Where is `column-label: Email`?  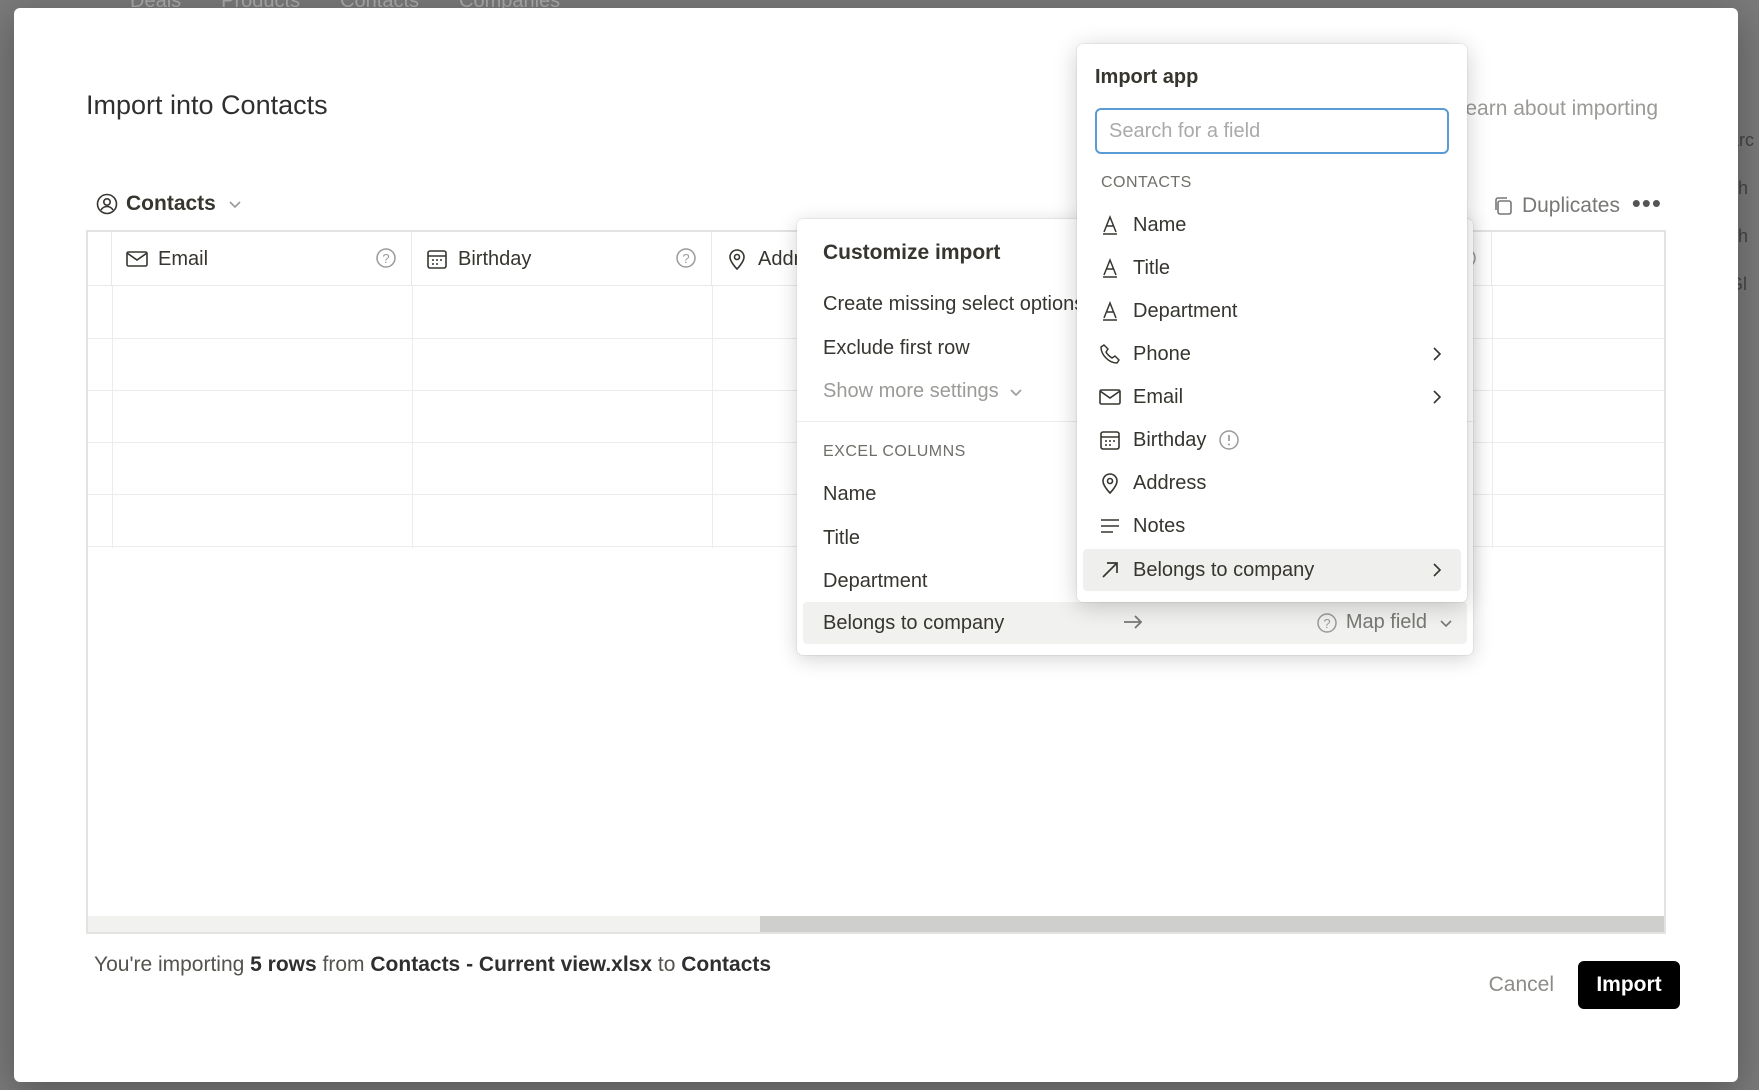 column-label: Email is located at coordinates (183, 258).